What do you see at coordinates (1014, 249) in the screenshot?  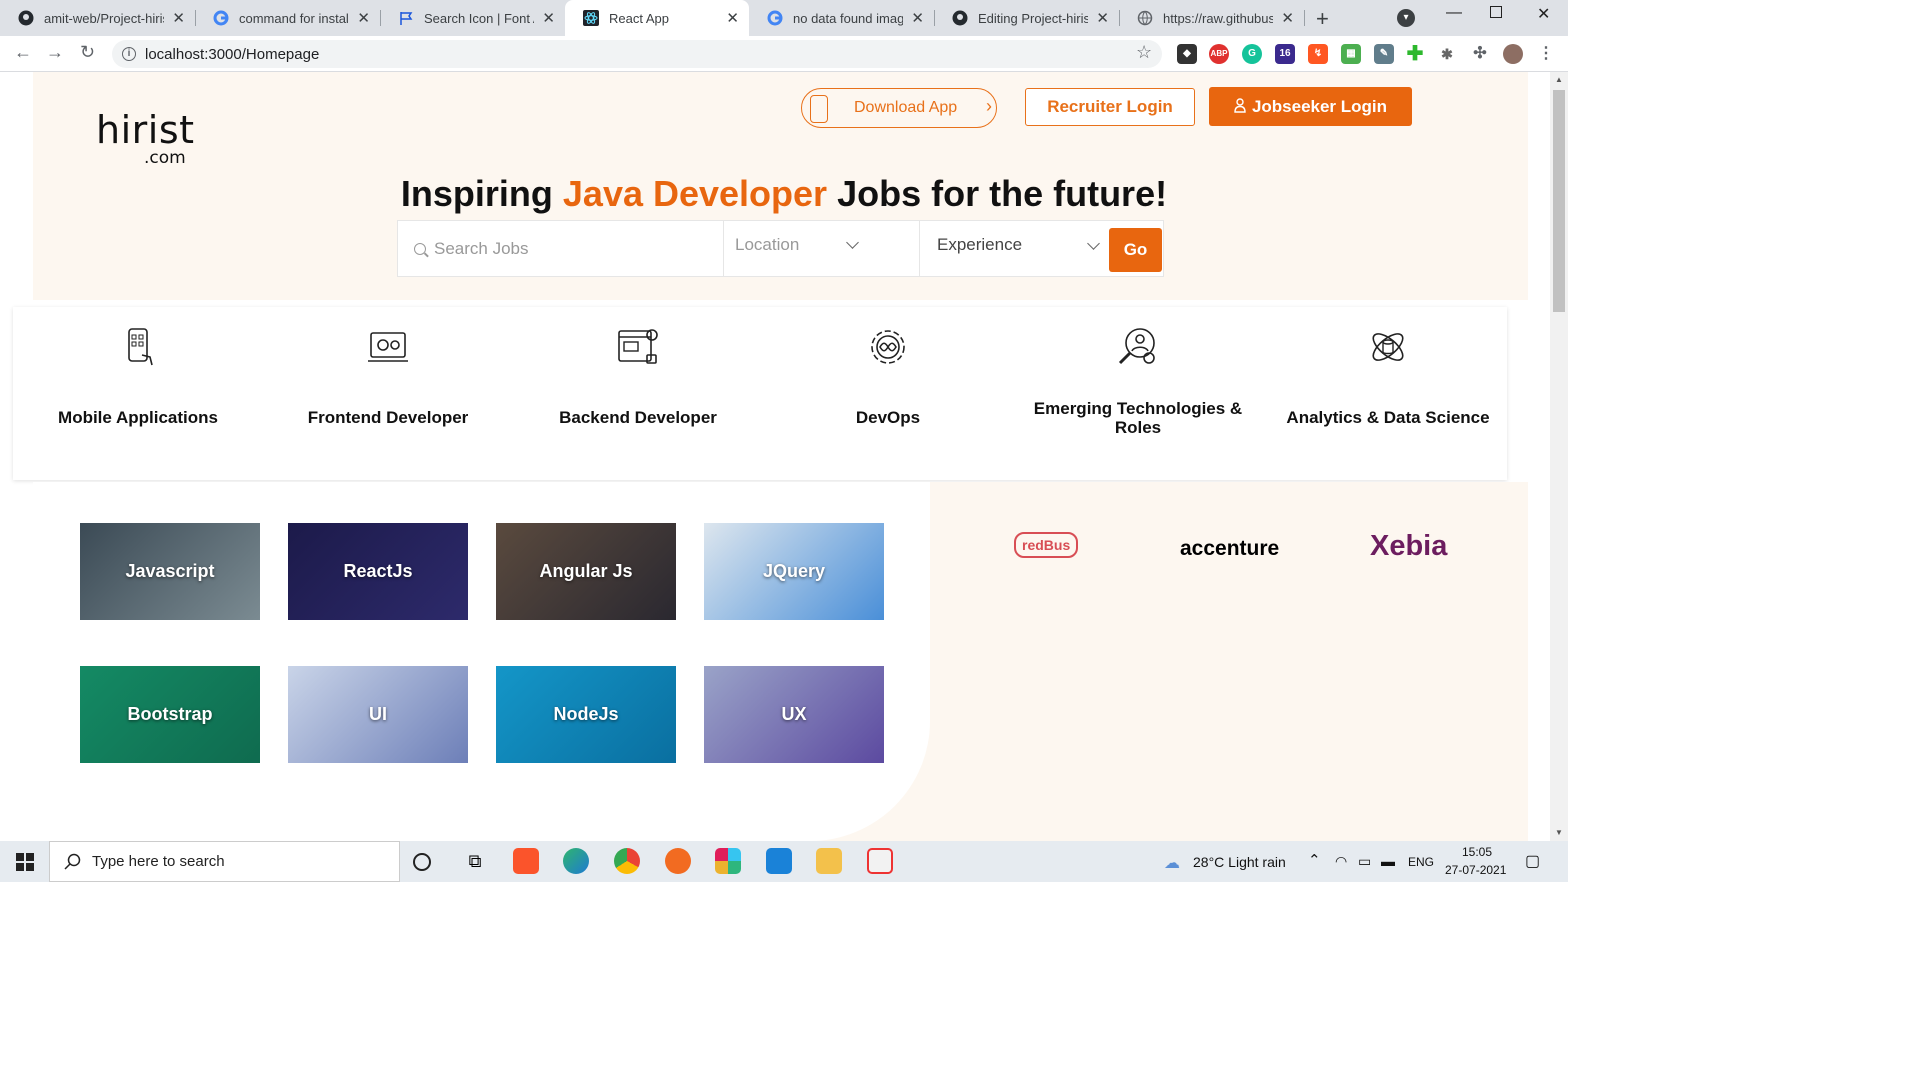 I see `experience-select: Experience` at bounding box center [1014, 249].